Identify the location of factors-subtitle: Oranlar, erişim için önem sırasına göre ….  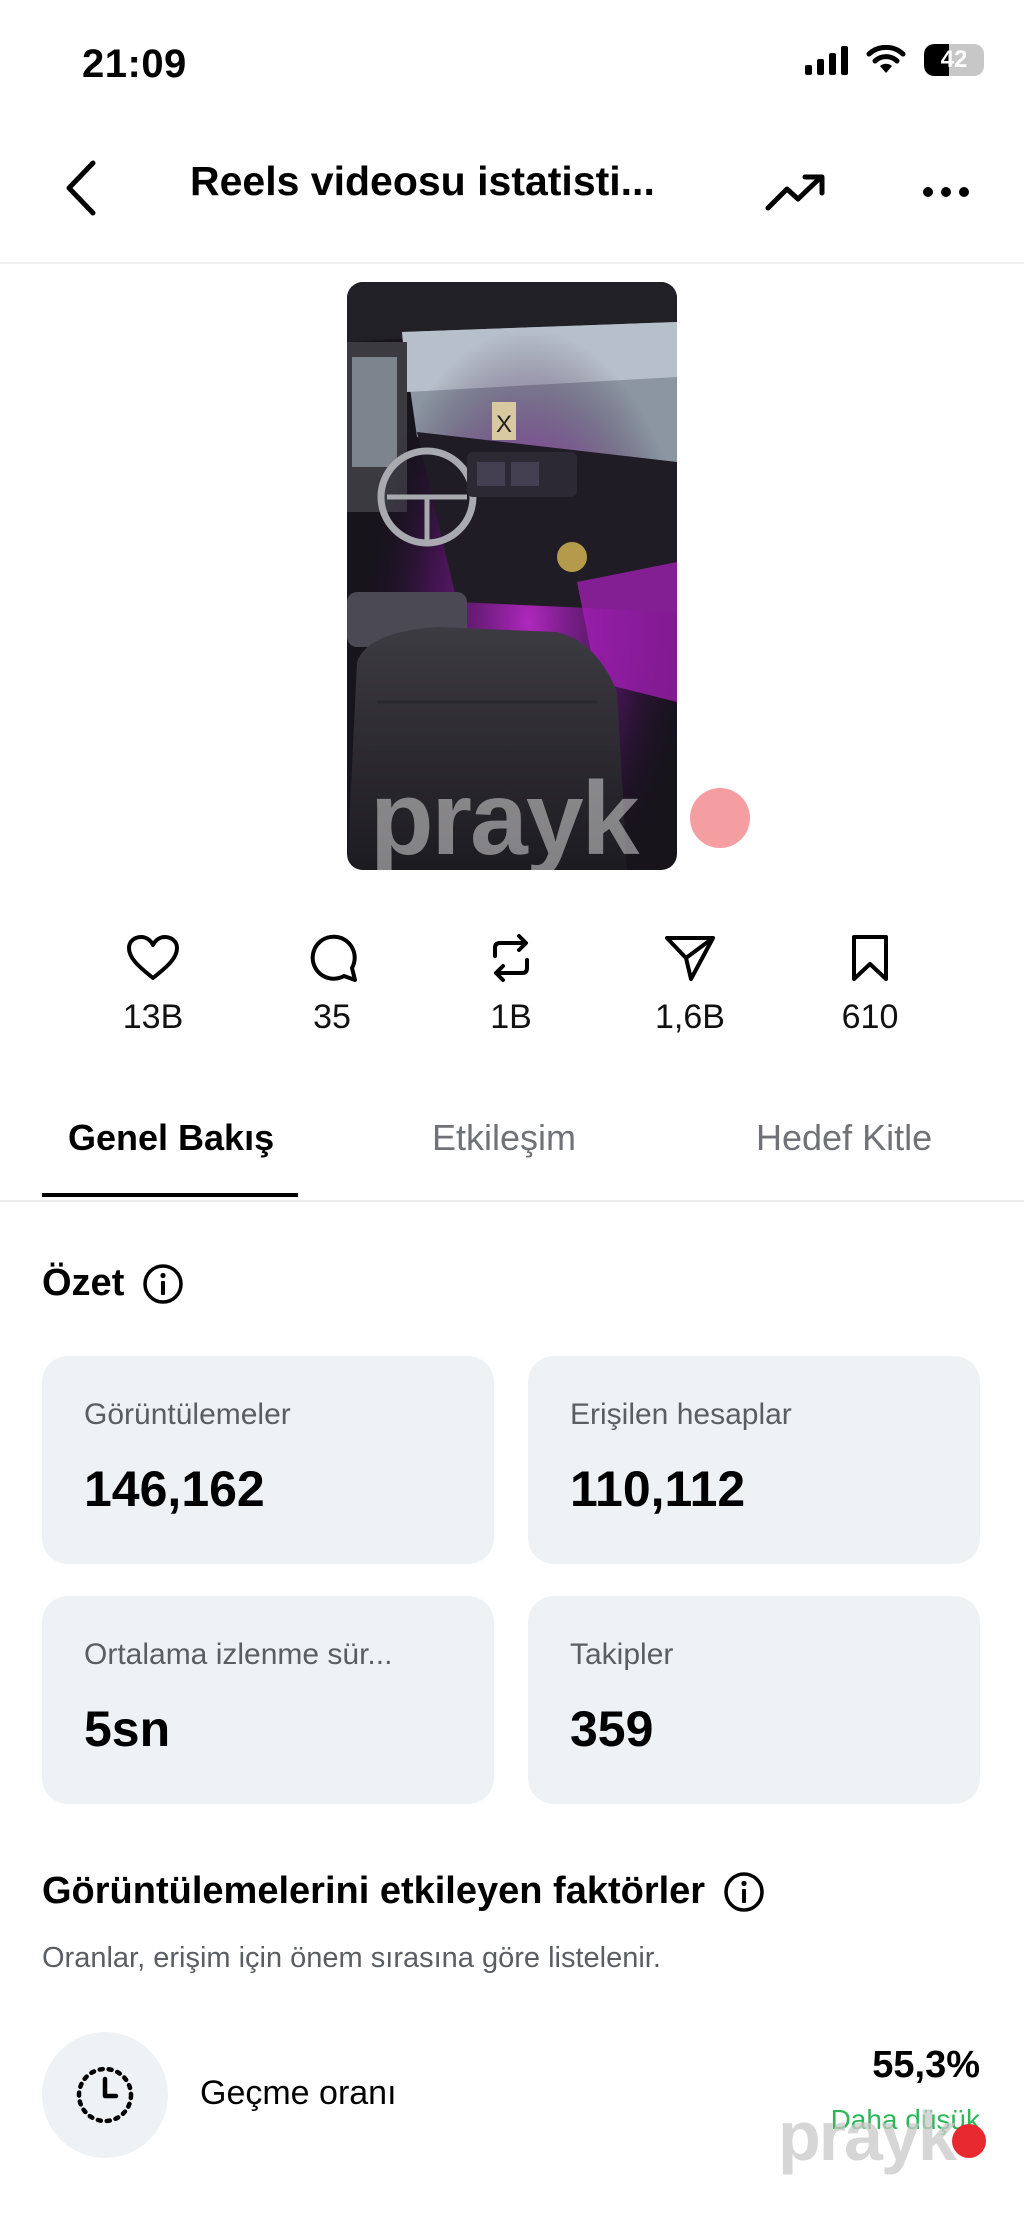
(351, 1958).